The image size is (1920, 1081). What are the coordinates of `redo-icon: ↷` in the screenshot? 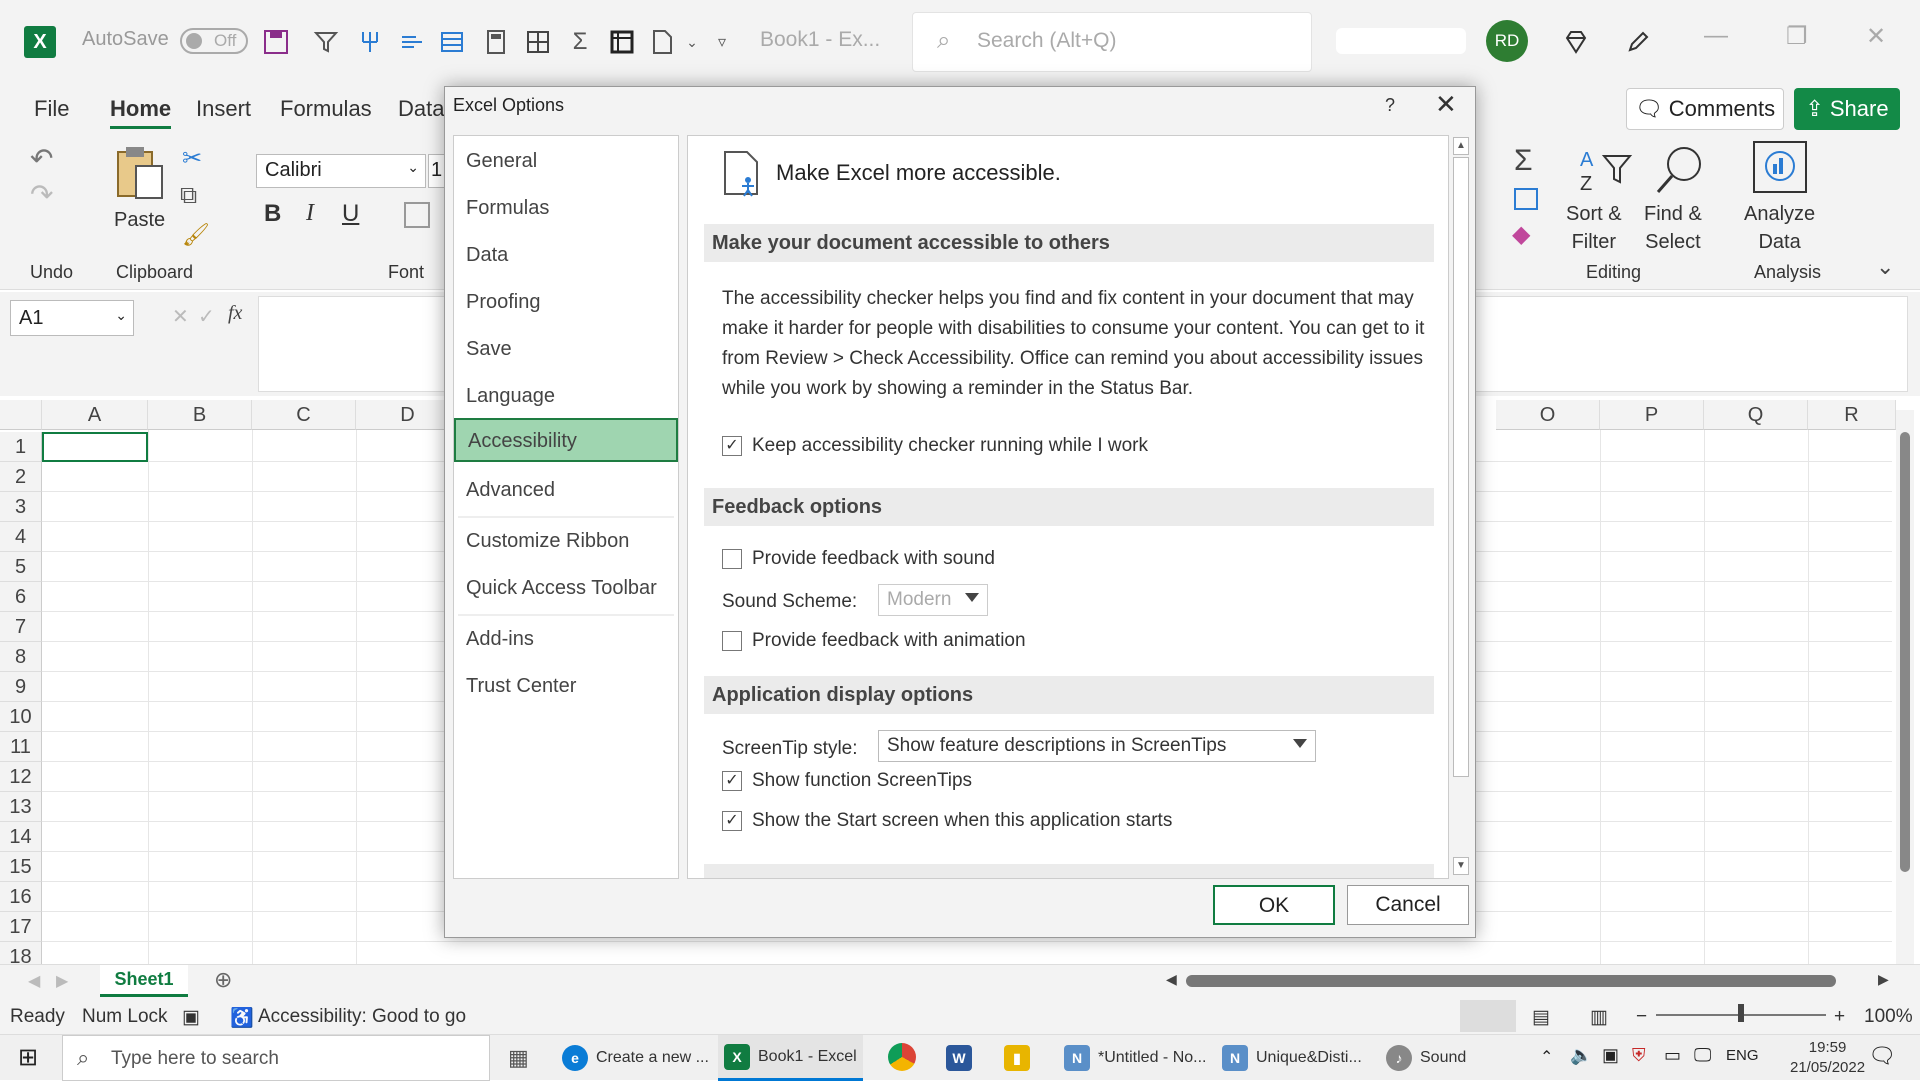 It's located at (41, 194).